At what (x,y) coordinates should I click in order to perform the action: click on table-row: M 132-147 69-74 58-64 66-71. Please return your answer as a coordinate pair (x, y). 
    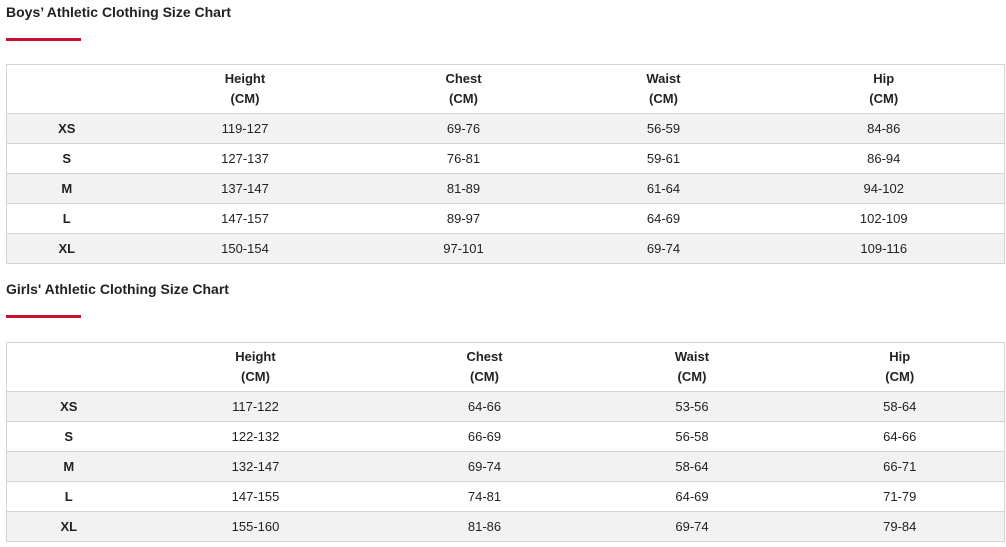
    Looking at the image, I should click on (505, 466).